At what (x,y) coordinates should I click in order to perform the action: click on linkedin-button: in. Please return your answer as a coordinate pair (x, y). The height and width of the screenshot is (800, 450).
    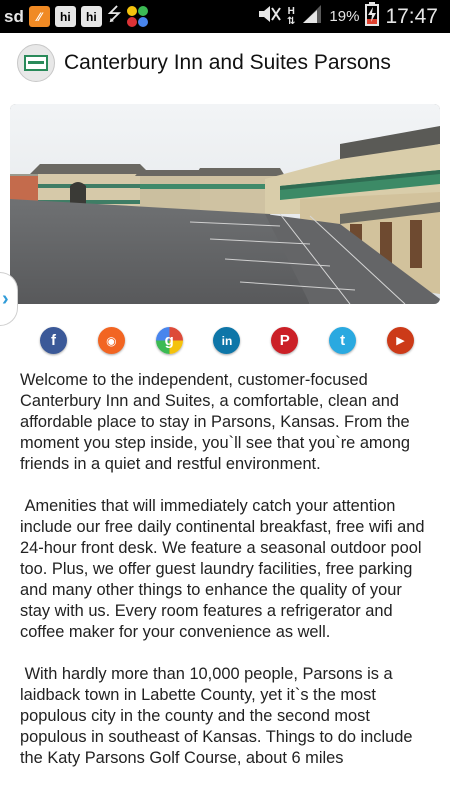
    Looking at the image, I should click on (227, 340).